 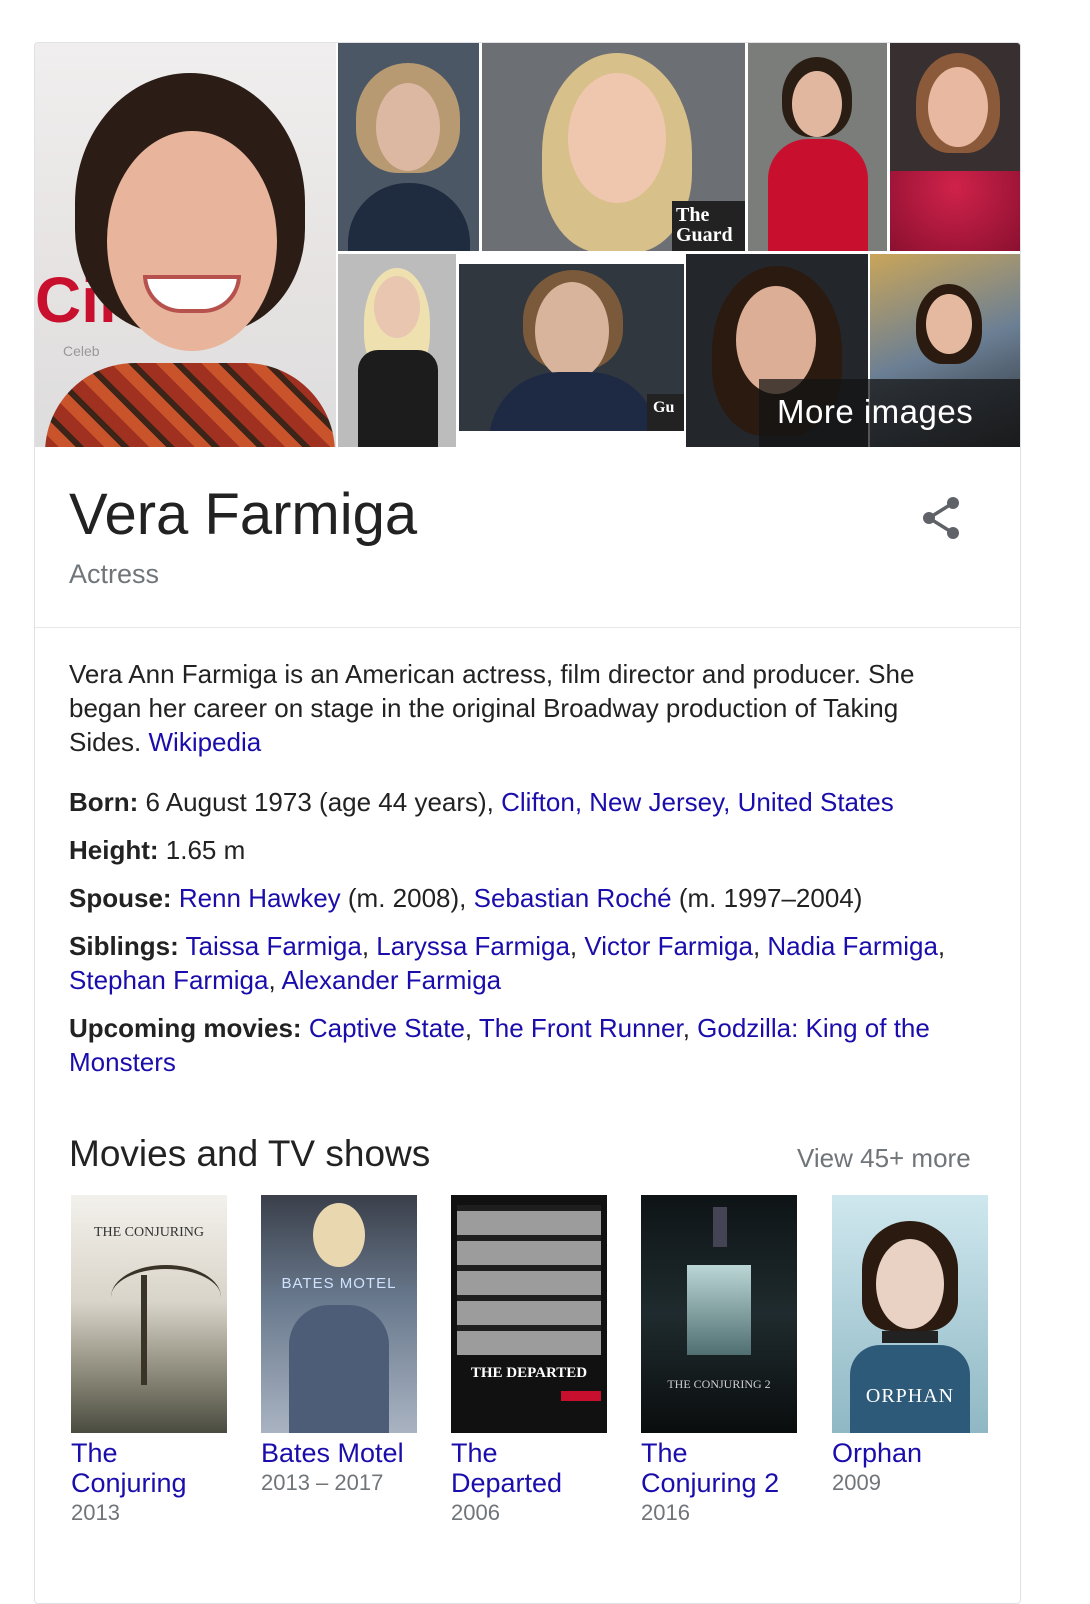 I want to click on born-place-link: Clifton, New Jersey, United States, so click(x=697, y=802).